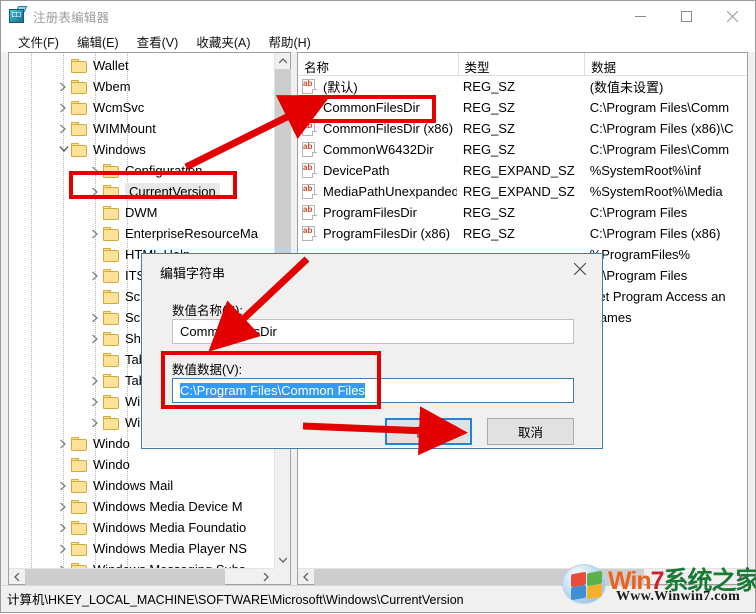  Describe the element at coordinates (378, 64) in the screenshot. I see `column-name: 名称` at that location.